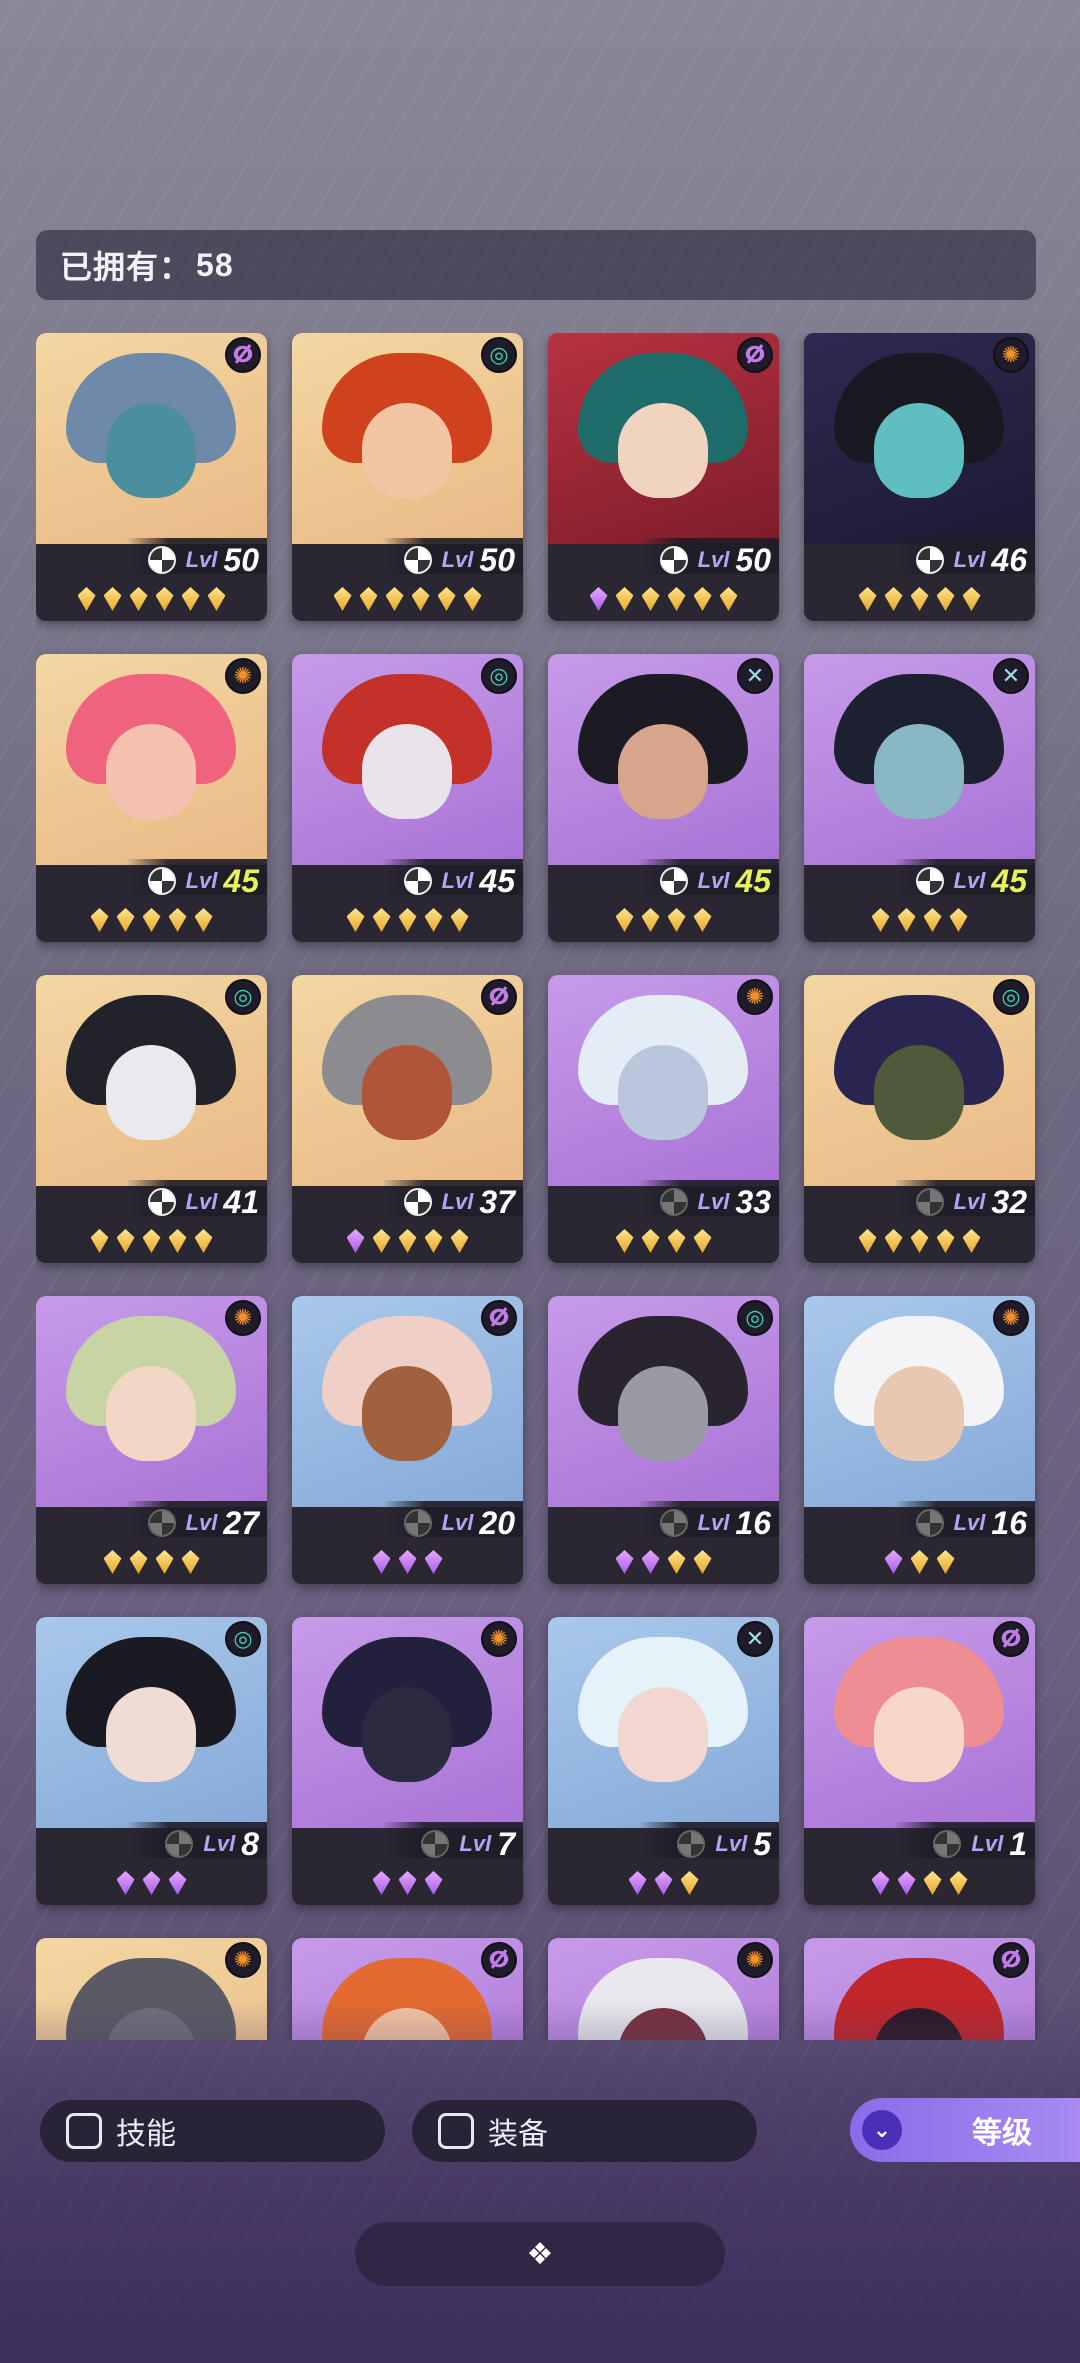 This screenshot has width=1080, height=2363. Describe the element at coordinates (753, 1201) in the screenshot. I see `level-value: 33` at that location.